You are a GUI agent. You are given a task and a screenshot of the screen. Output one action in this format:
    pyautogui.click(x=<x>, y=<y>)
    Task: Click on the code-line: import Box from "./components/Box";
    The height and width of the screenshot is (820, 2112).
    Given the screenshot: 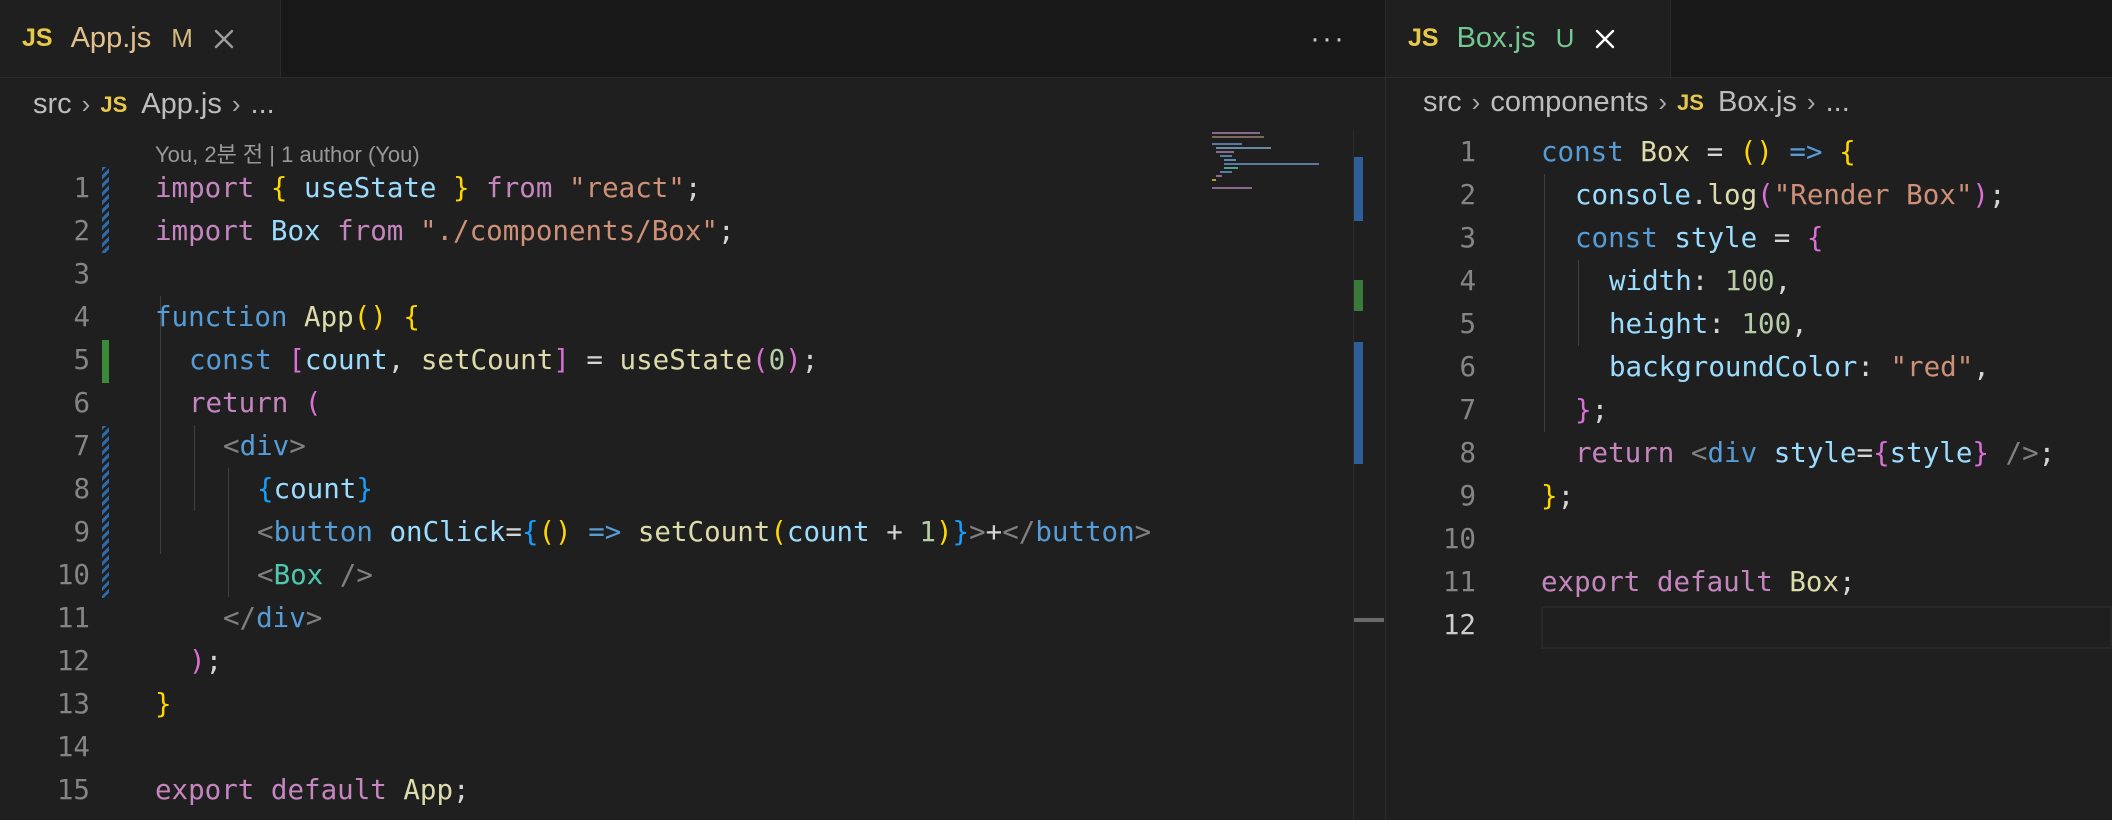 What is the action you would take?
    pyautogui.click(x=445, y=231)
    